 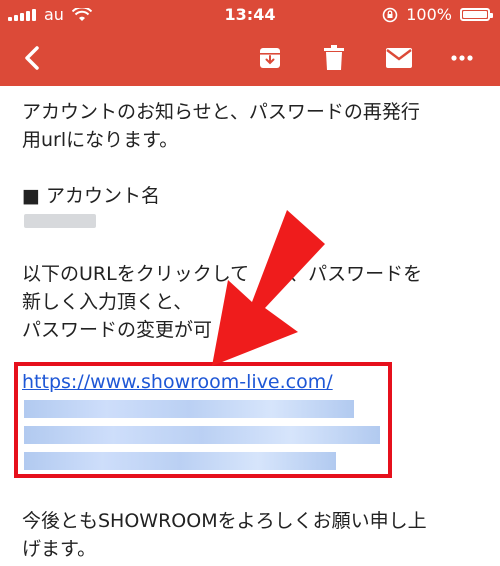 I want to click on back-button, so click(x=32, y=58).